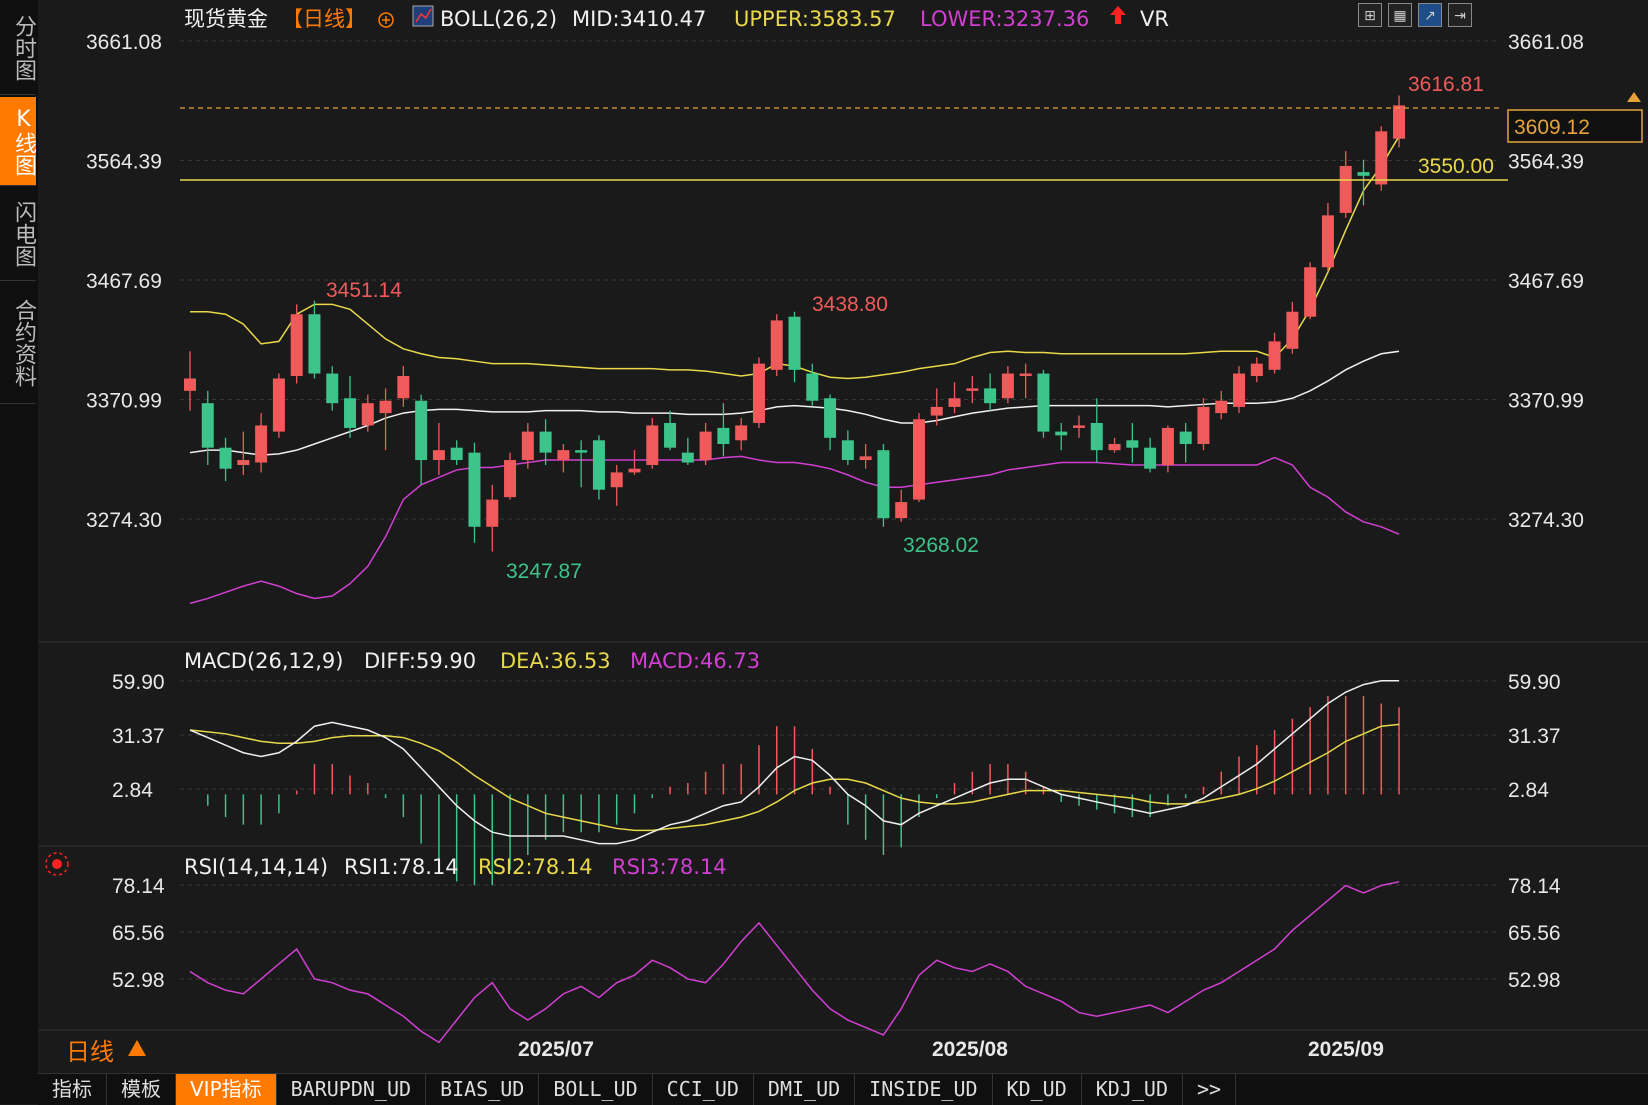 The height and width of the screenshot is (1105, 1648). What do you see at coordinates (1456, 166) in the screenshot?
I see `level-line-label: 3550.00` at bounding box center [1456, 166].